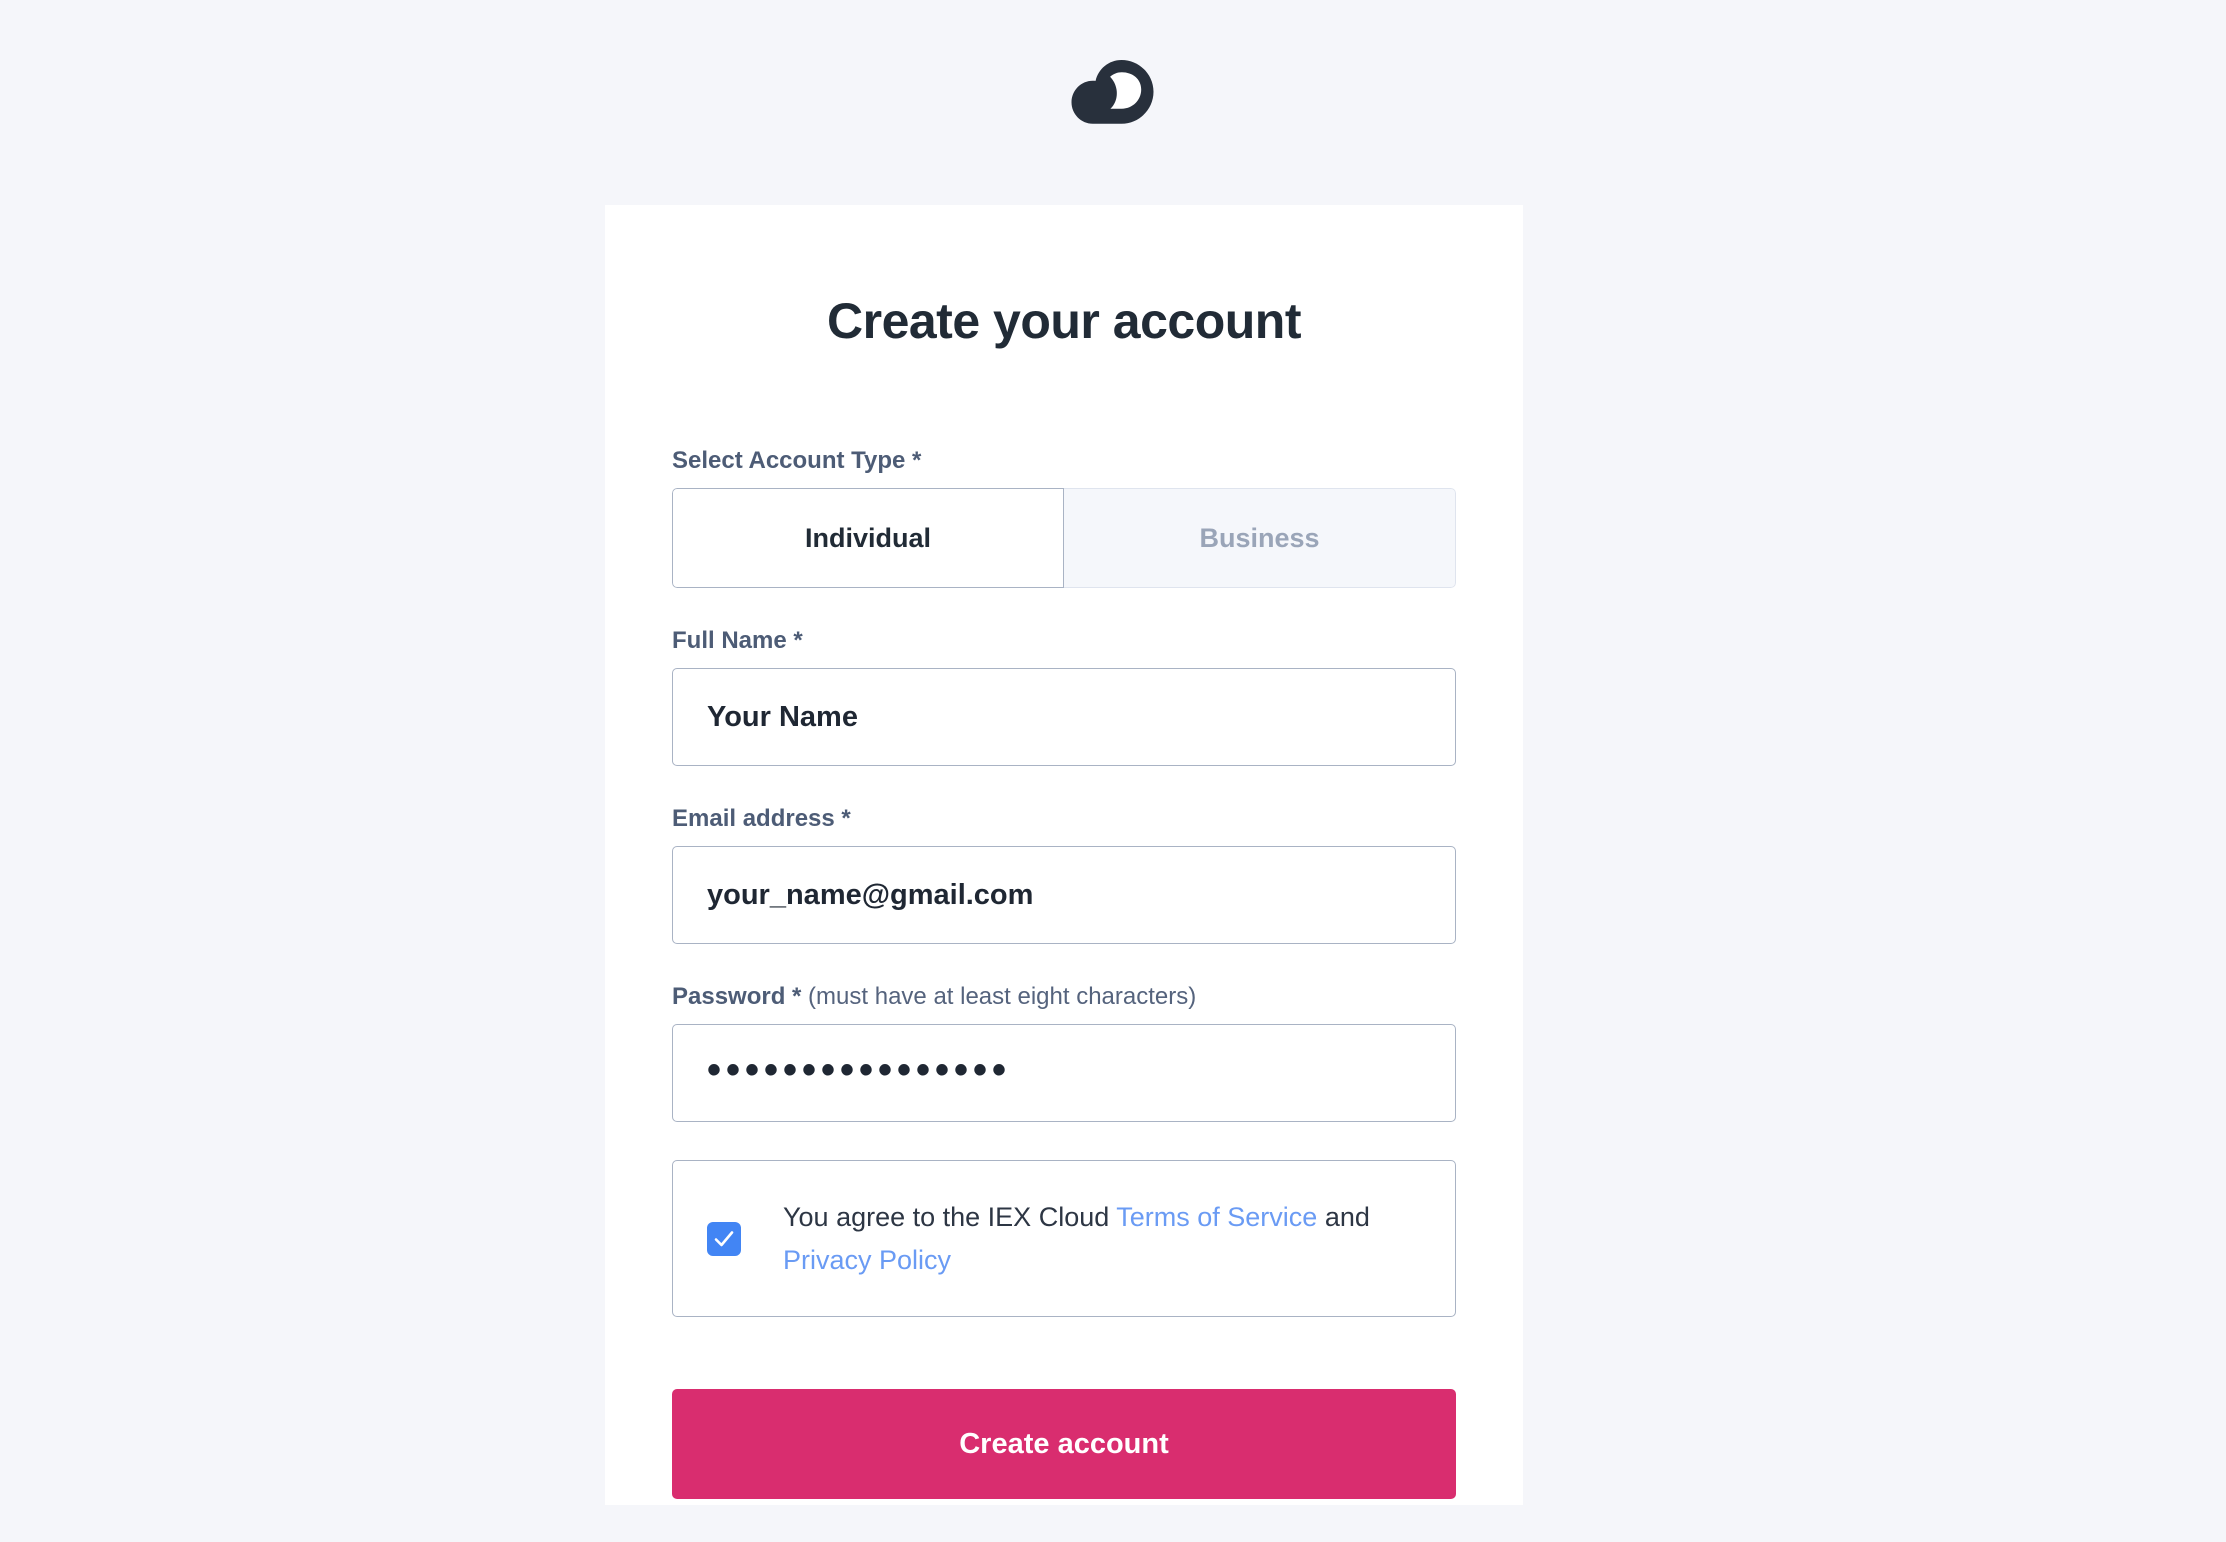 The height and width of the screenshot is (1542, 2226). I want to click on password-input: ••••••••••••••••, so click(1064, 1073).